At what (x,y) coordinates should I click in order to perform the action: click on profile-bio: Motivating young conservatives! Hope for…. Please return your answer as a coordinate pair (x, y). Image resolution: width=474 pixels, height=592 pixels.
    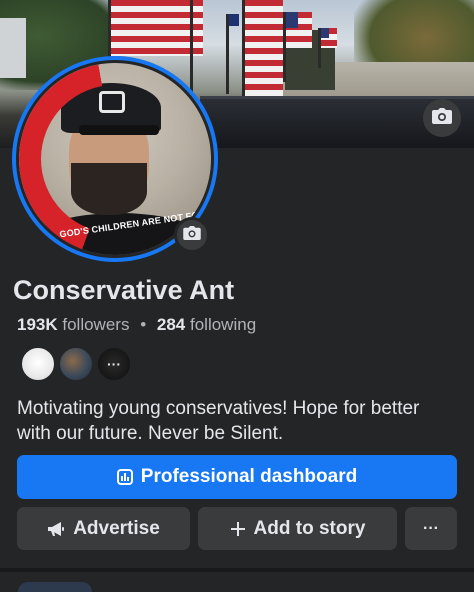
    Looking at the image, I should click on (218, 421).